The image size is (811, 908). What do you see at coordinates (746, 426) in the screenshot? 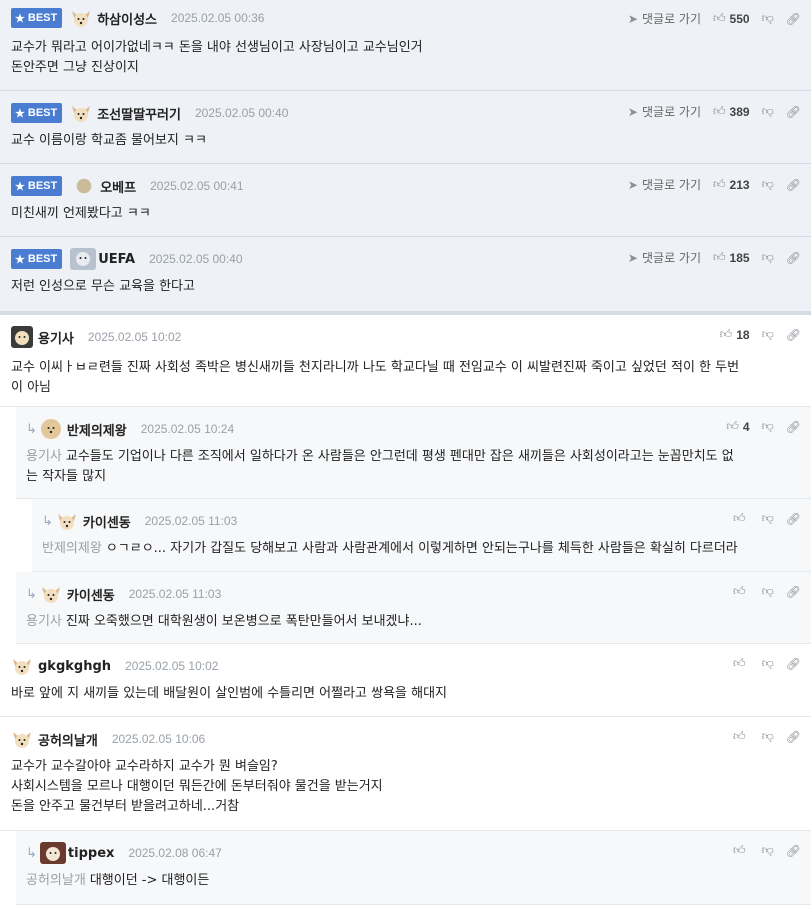
I see `like-count: 4` at bounding box center [746, 426].